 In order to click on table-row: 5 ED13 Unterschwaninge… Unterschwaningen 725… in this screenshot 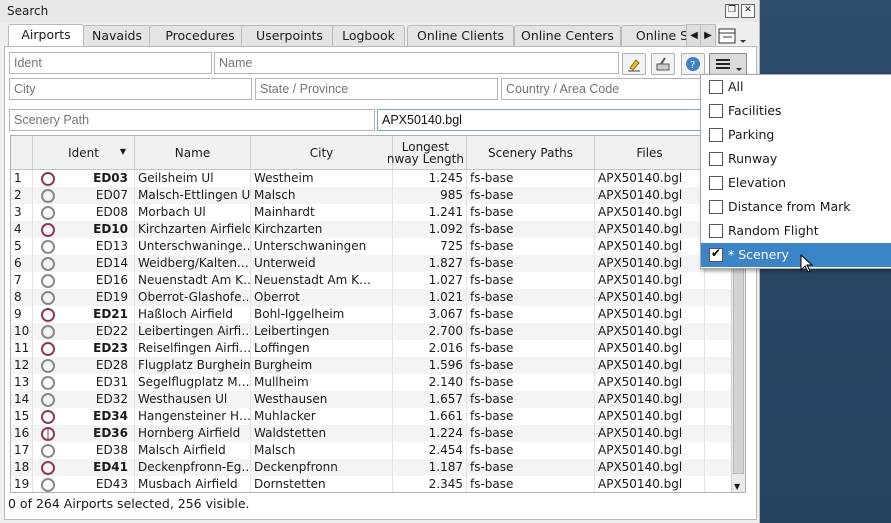, I will do `click(371, 246)`.